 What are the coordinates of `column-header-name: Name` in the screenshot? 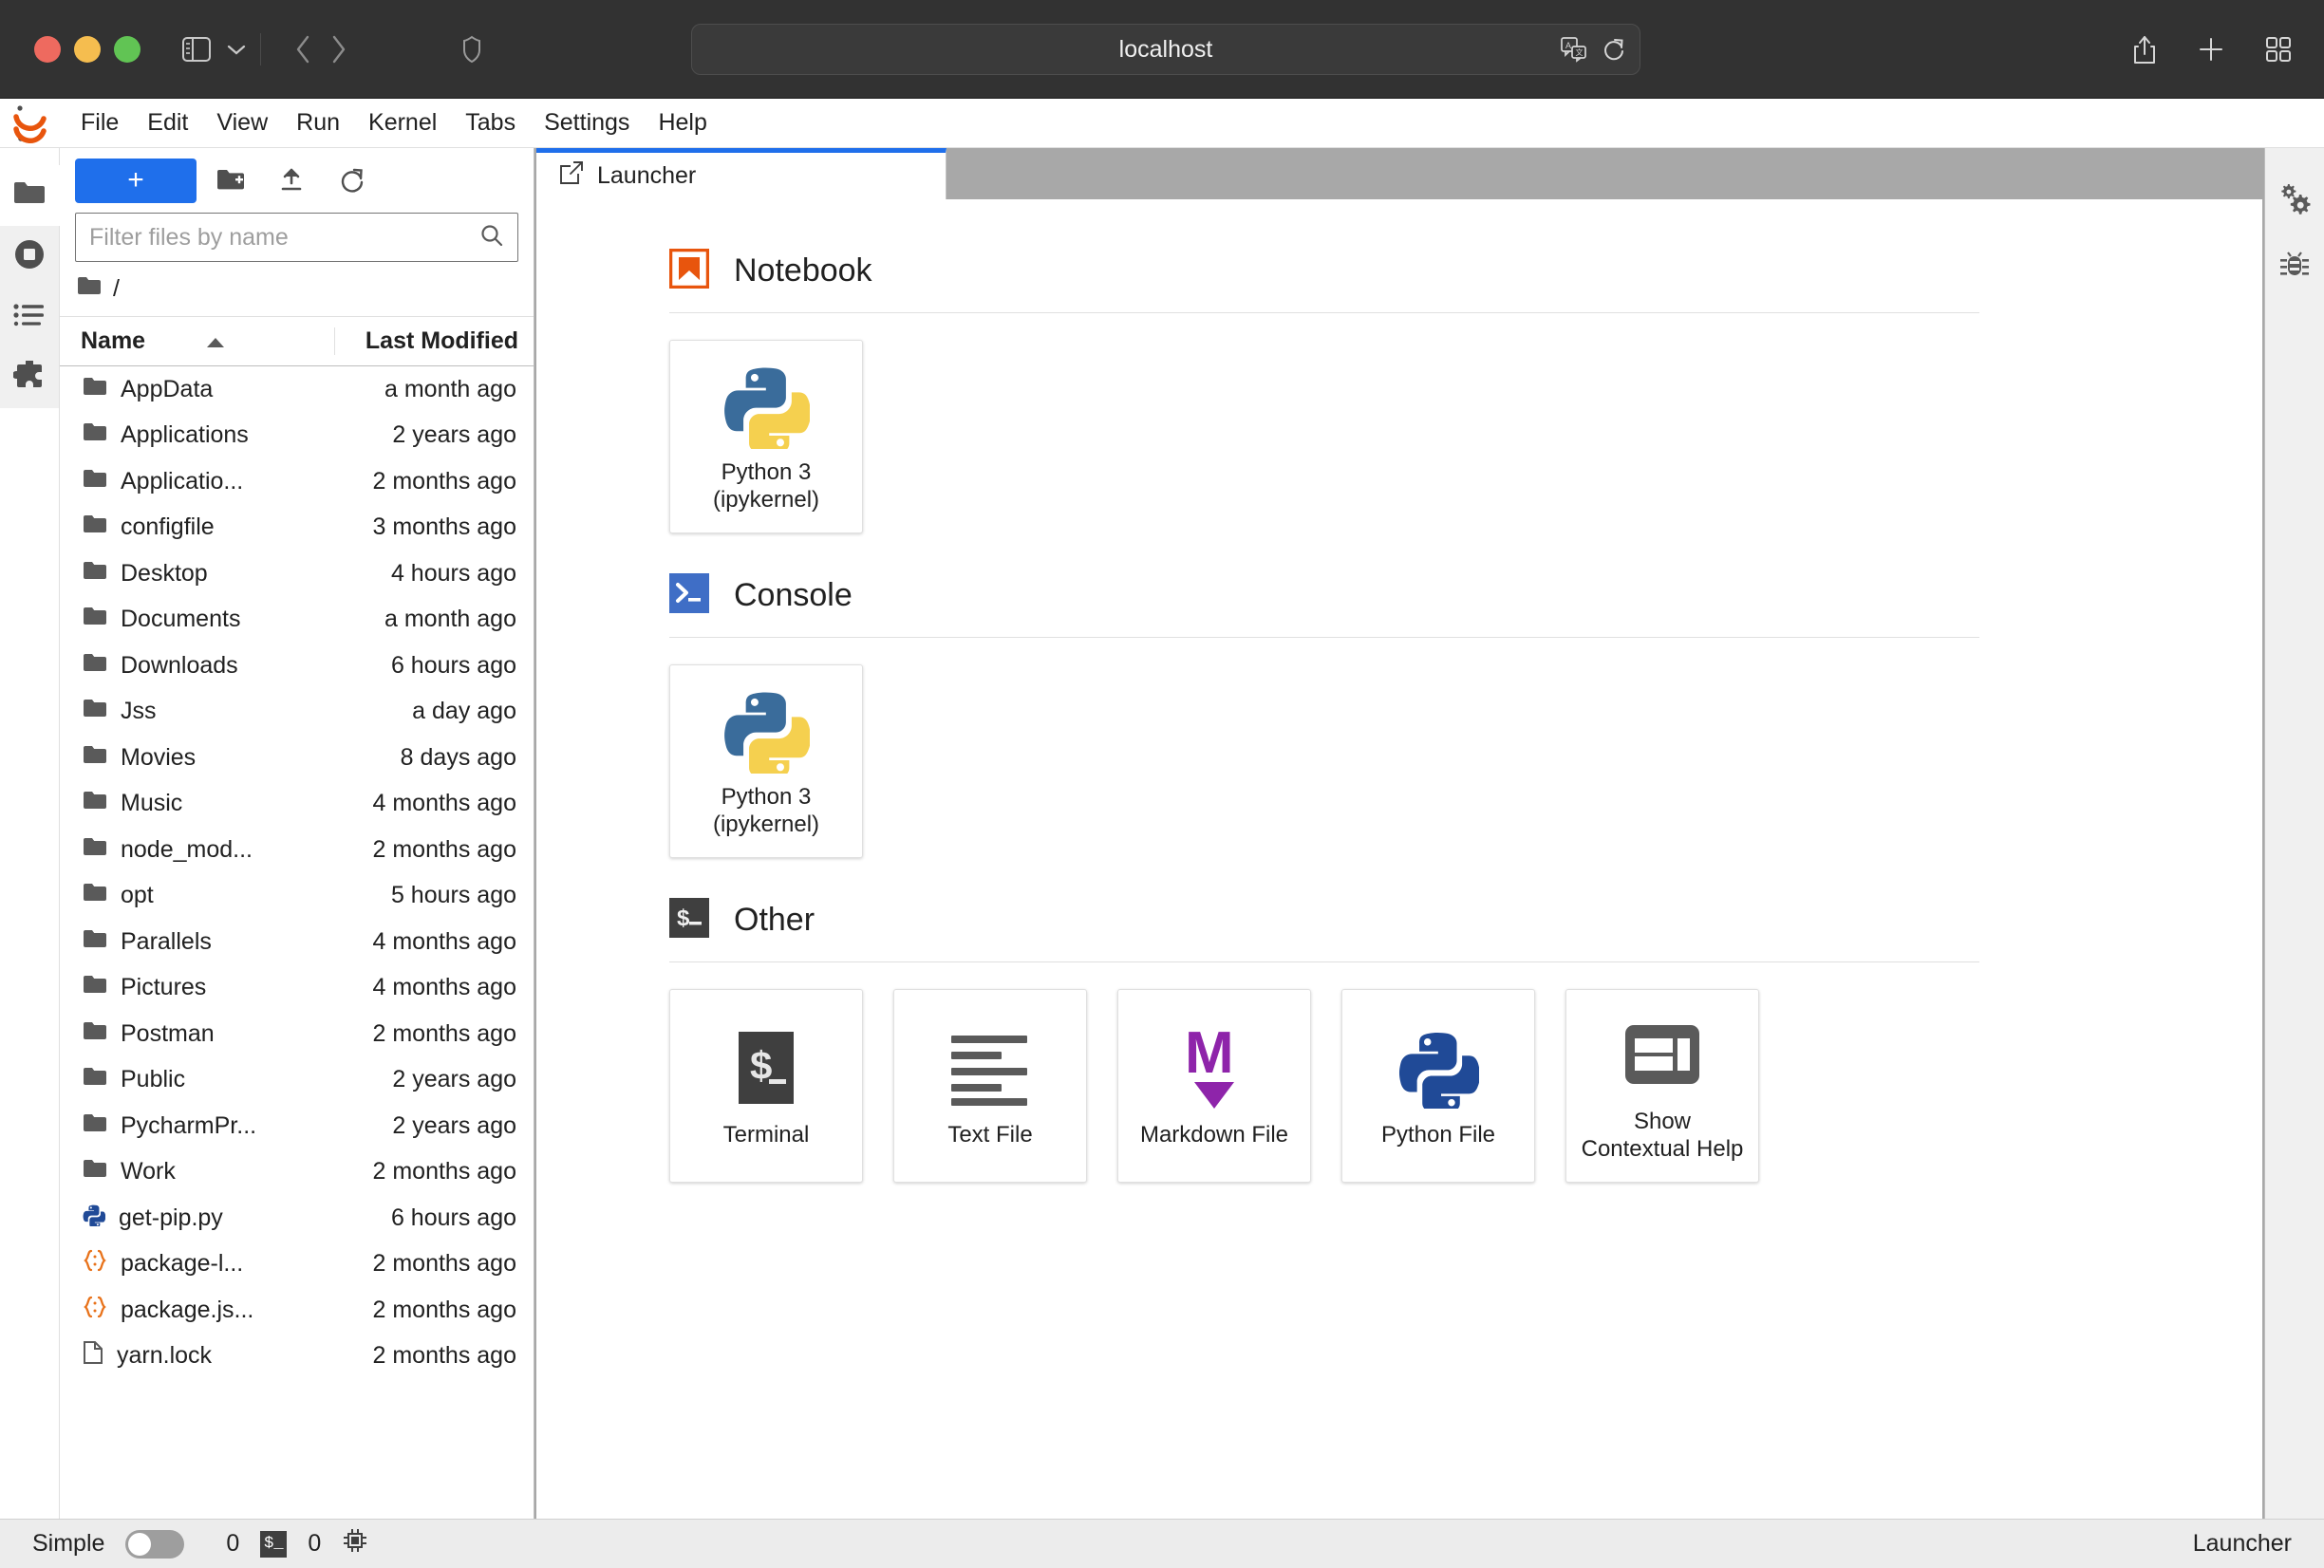 It's located at (197, 341).